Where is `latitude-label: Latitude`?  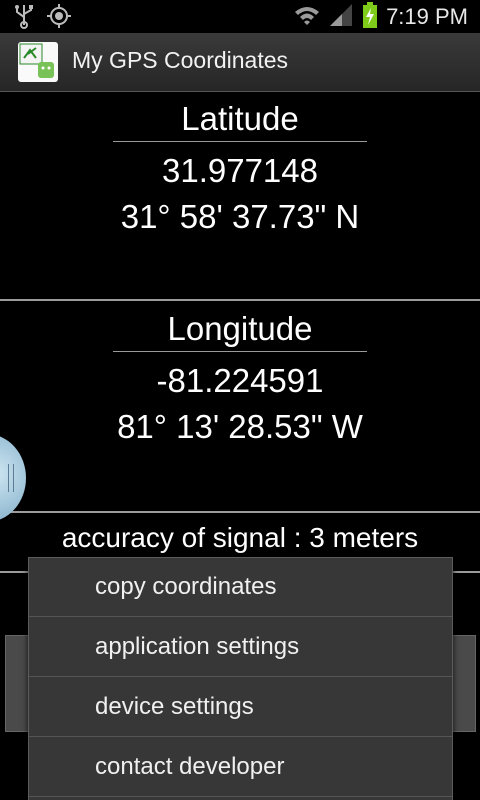
latitude-label: Latitude is located at coordinates (240, 118).